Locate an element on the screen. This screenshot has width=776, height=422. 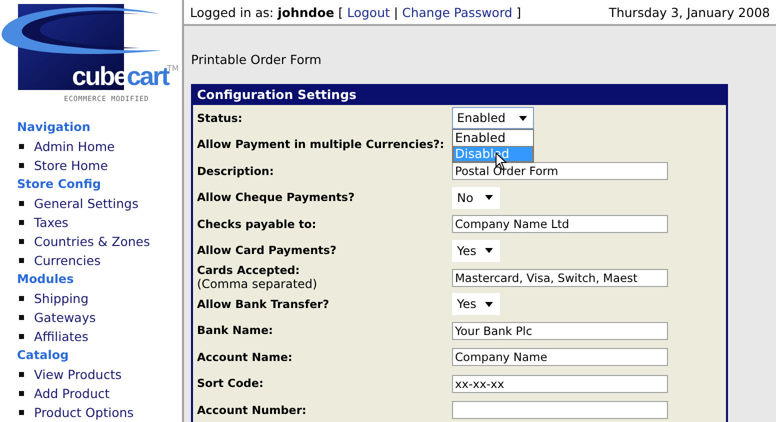
nav-link: Affiliates is located at coordinates (61, 336).